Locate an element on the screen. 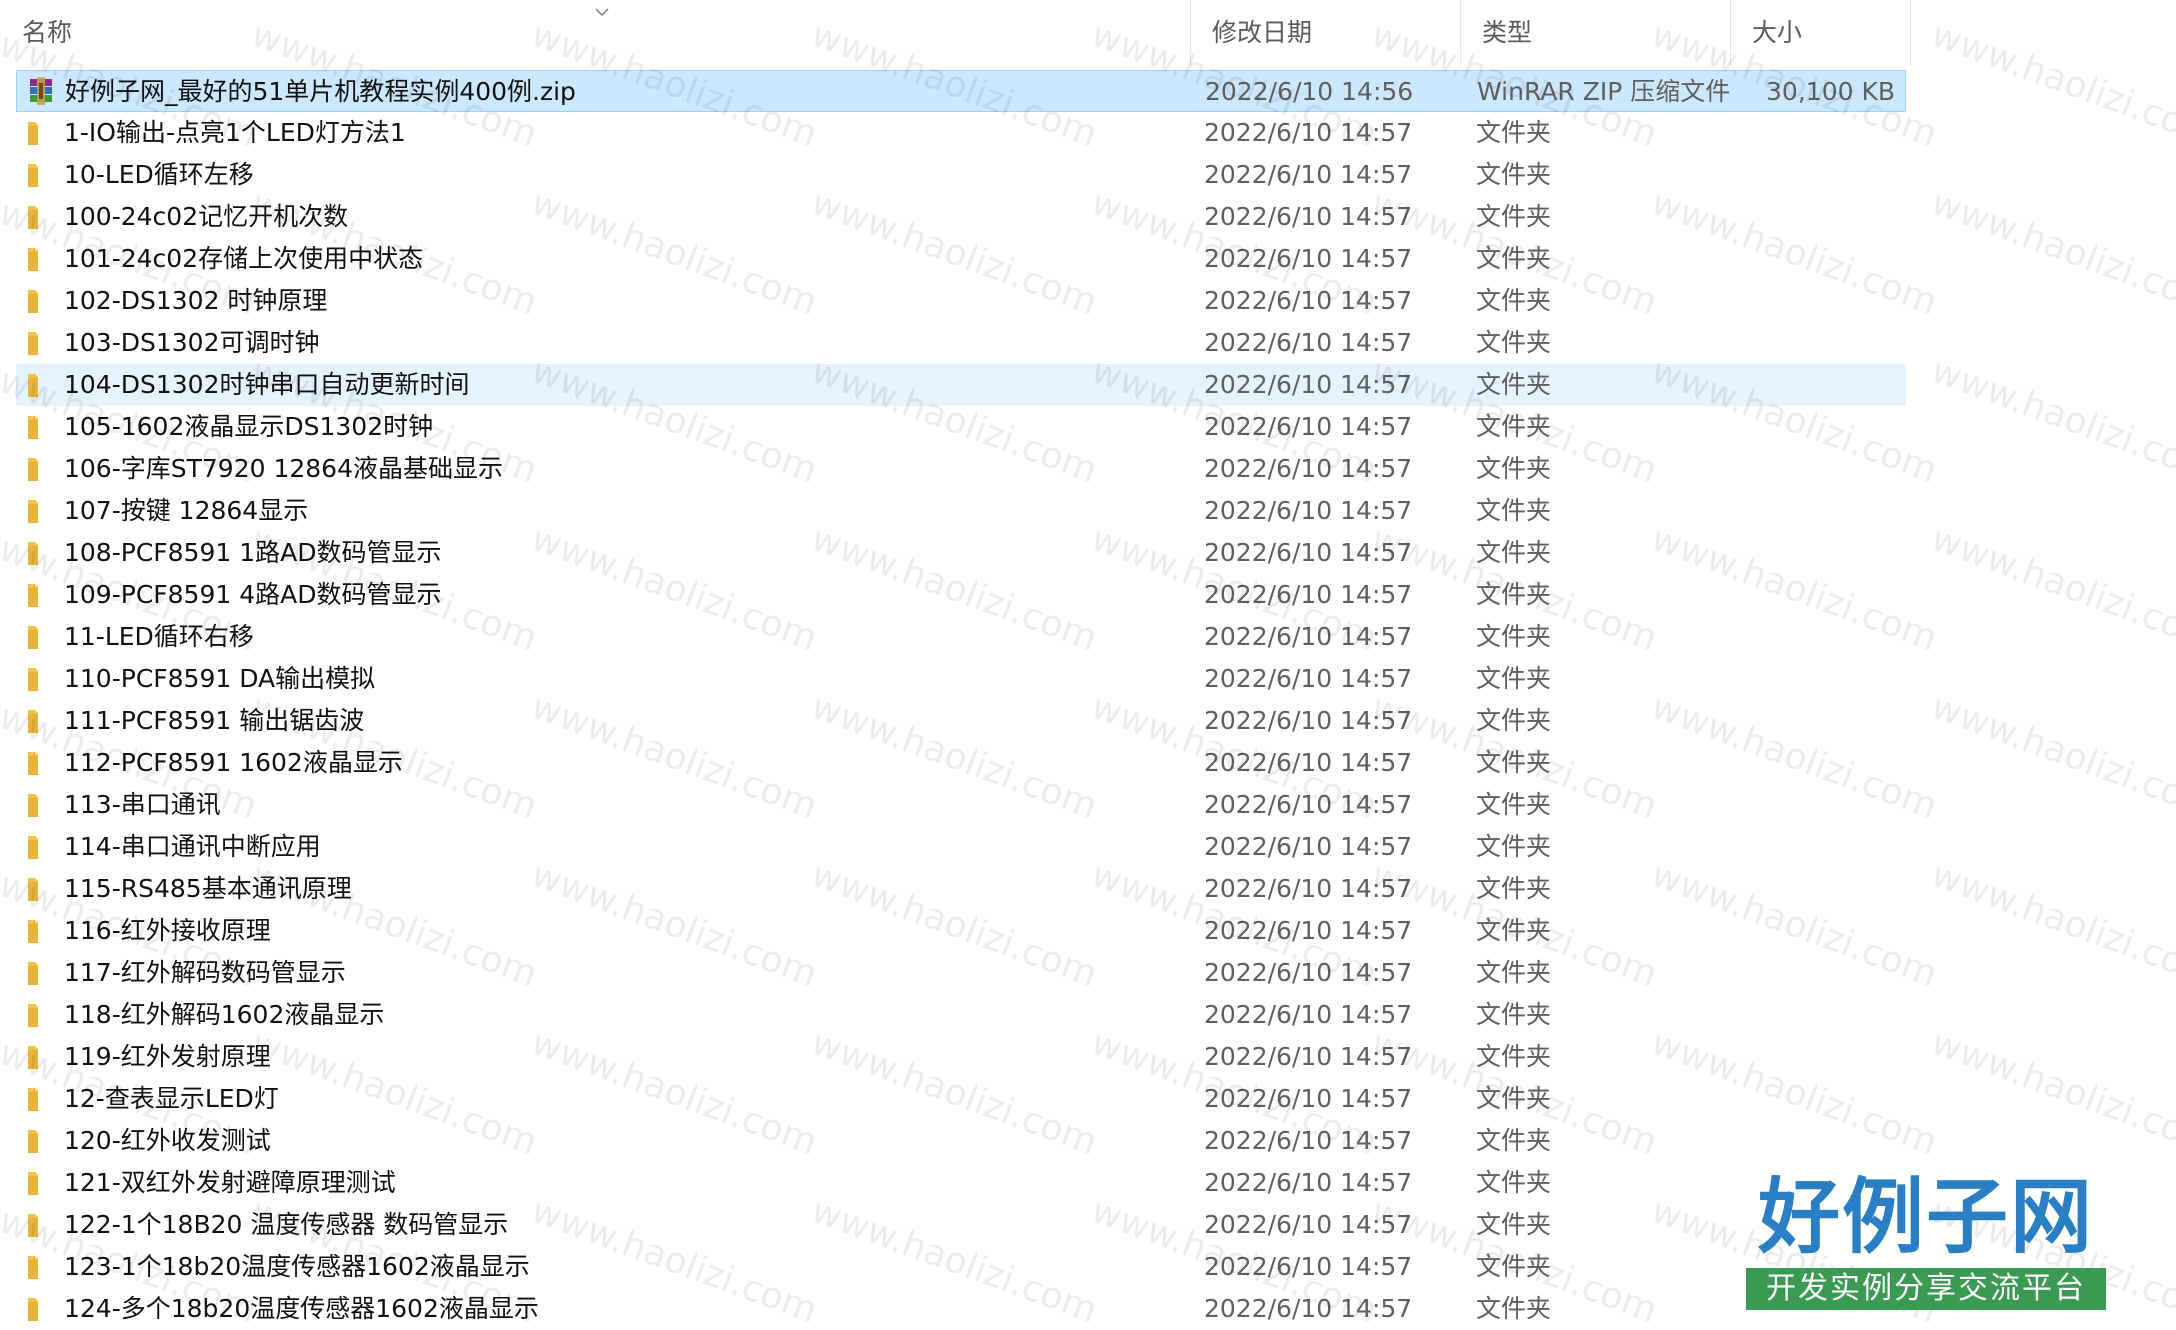 The height and width of the screenshot is (1330, 2176). file-row: 113-串口通讯 2022/6/10 14:57 文件夹 is located at coordinates (961, 805).